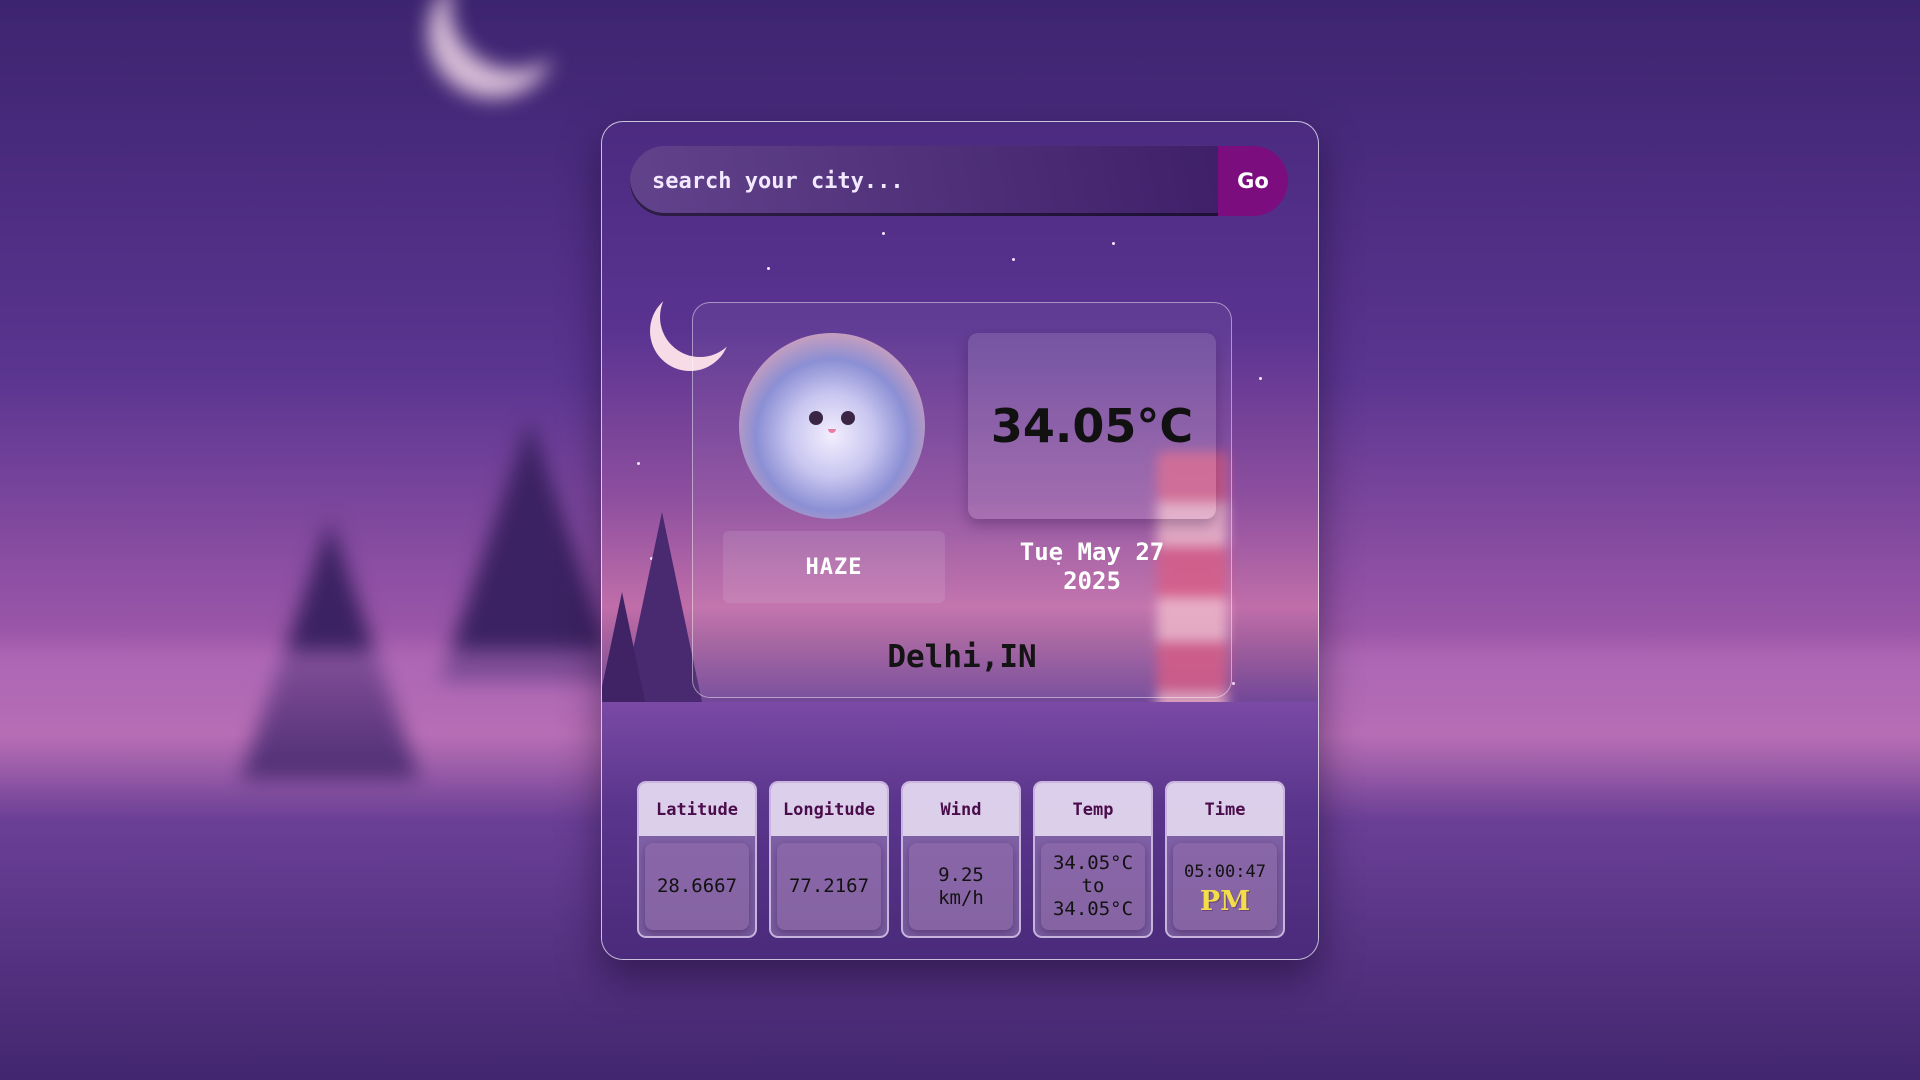  I want to click on temp-to: to, so click(1093, 886).